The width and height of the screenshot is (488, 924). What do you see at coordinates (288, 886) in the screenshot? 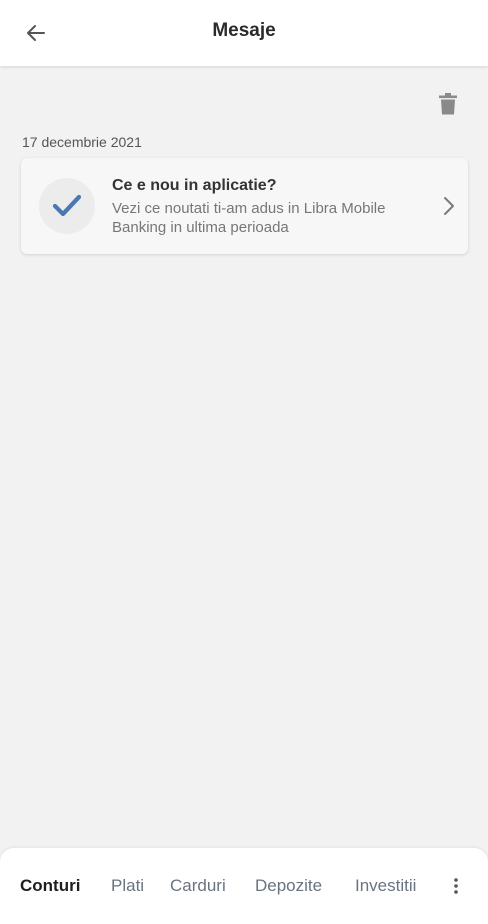
I see `nav-item-depozite: Depozite` at bounding box center [288, 886].